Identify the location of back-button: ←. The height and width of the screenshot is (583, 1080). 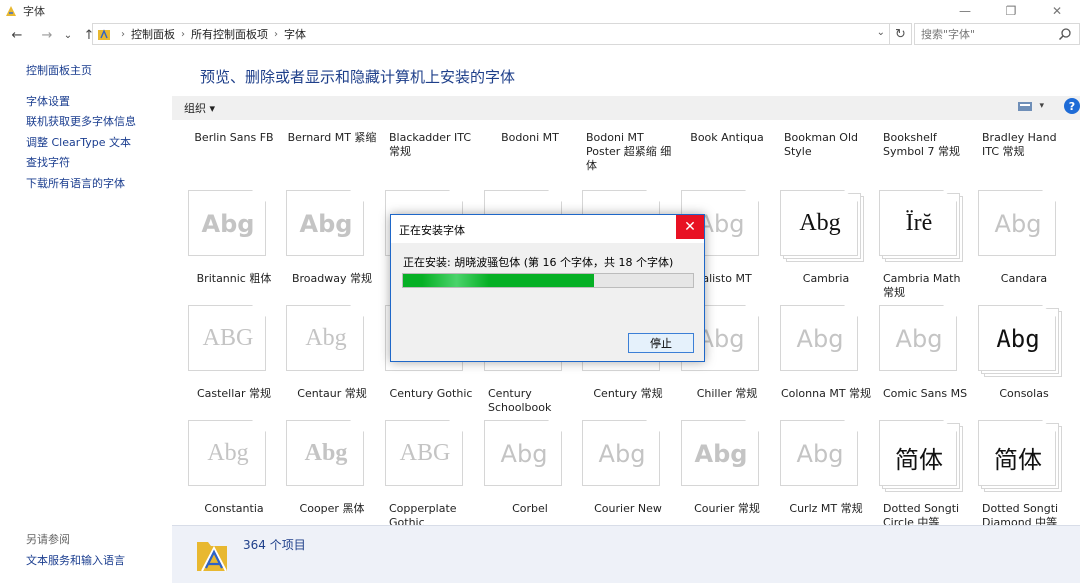
(17, 35).